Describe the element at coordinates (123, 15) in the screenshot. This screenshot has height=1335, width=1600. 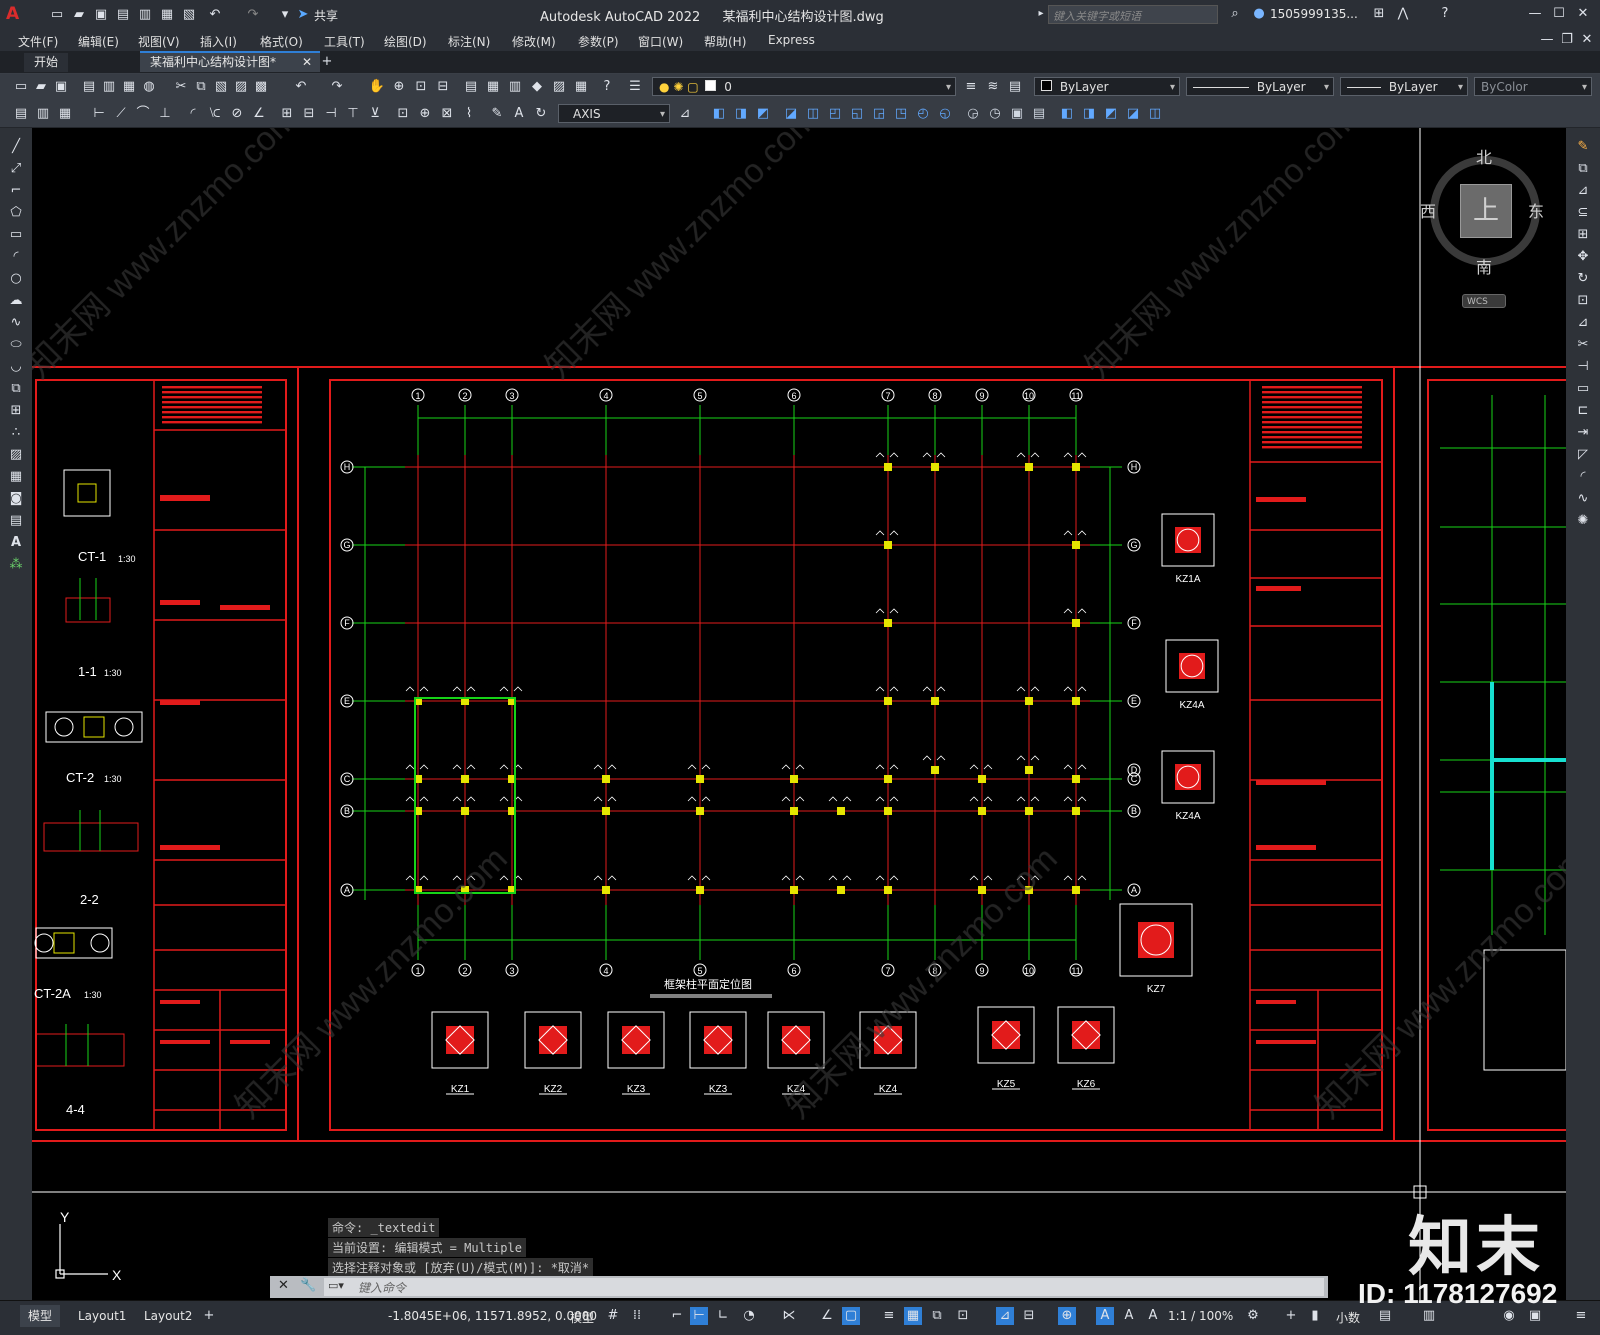
I see `save-as-icon: ▤` at that location.